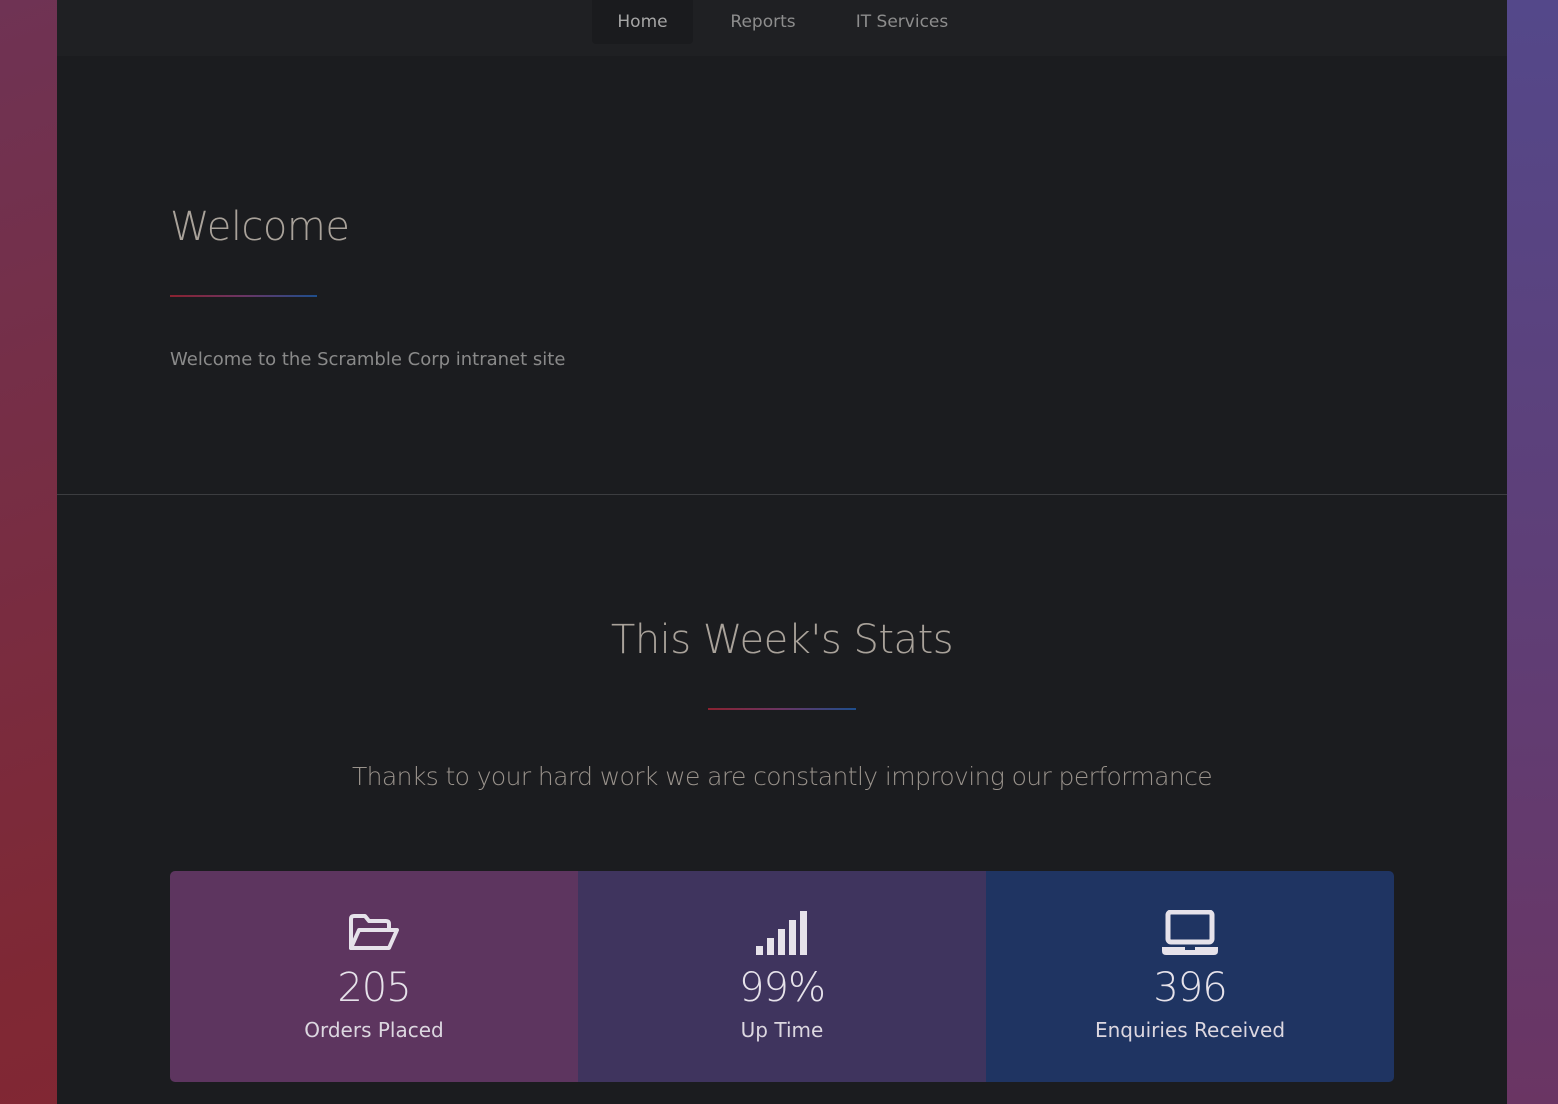 The height and width of the screenshot is (1104, 1558). What do you see at coordinates (642, 22) in the screenshot?
I see `nav-item-home: Home` at bounding box center [642, 22].